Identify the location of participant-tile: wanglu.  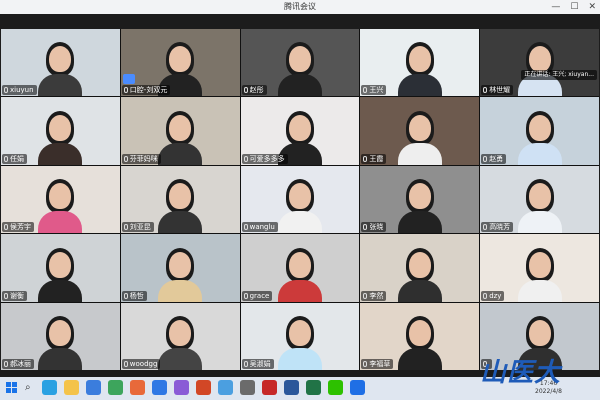
(300, 199).